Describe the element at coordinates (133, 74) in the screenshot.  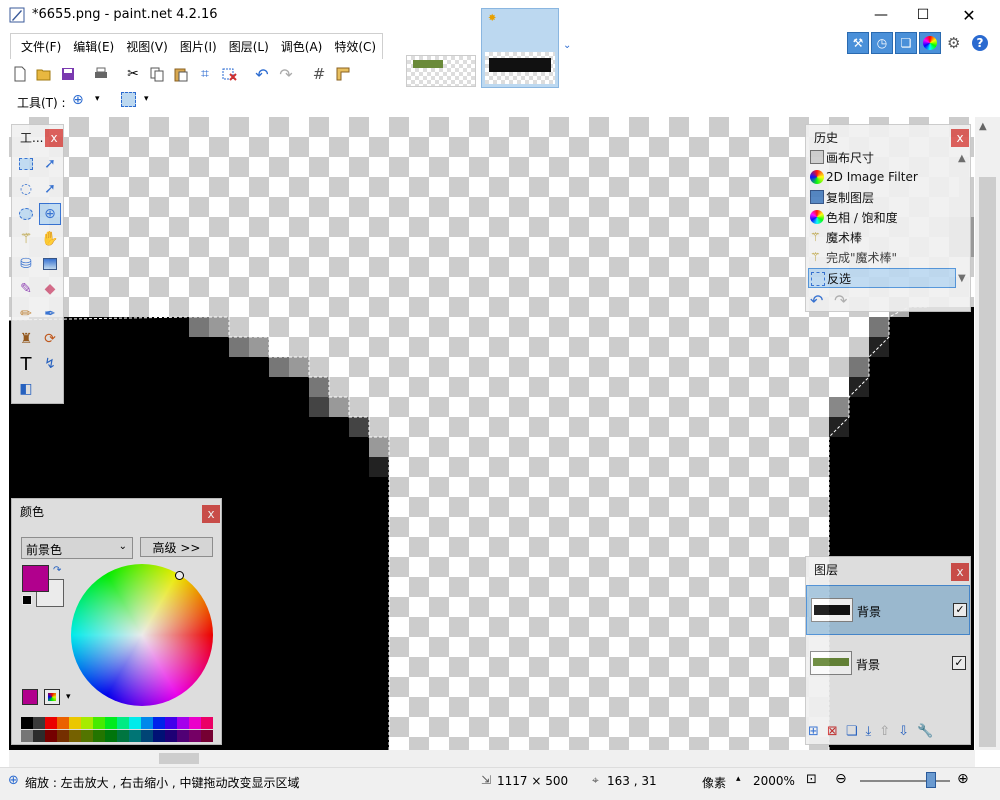
I see `cut-icon: ✂` at that location.